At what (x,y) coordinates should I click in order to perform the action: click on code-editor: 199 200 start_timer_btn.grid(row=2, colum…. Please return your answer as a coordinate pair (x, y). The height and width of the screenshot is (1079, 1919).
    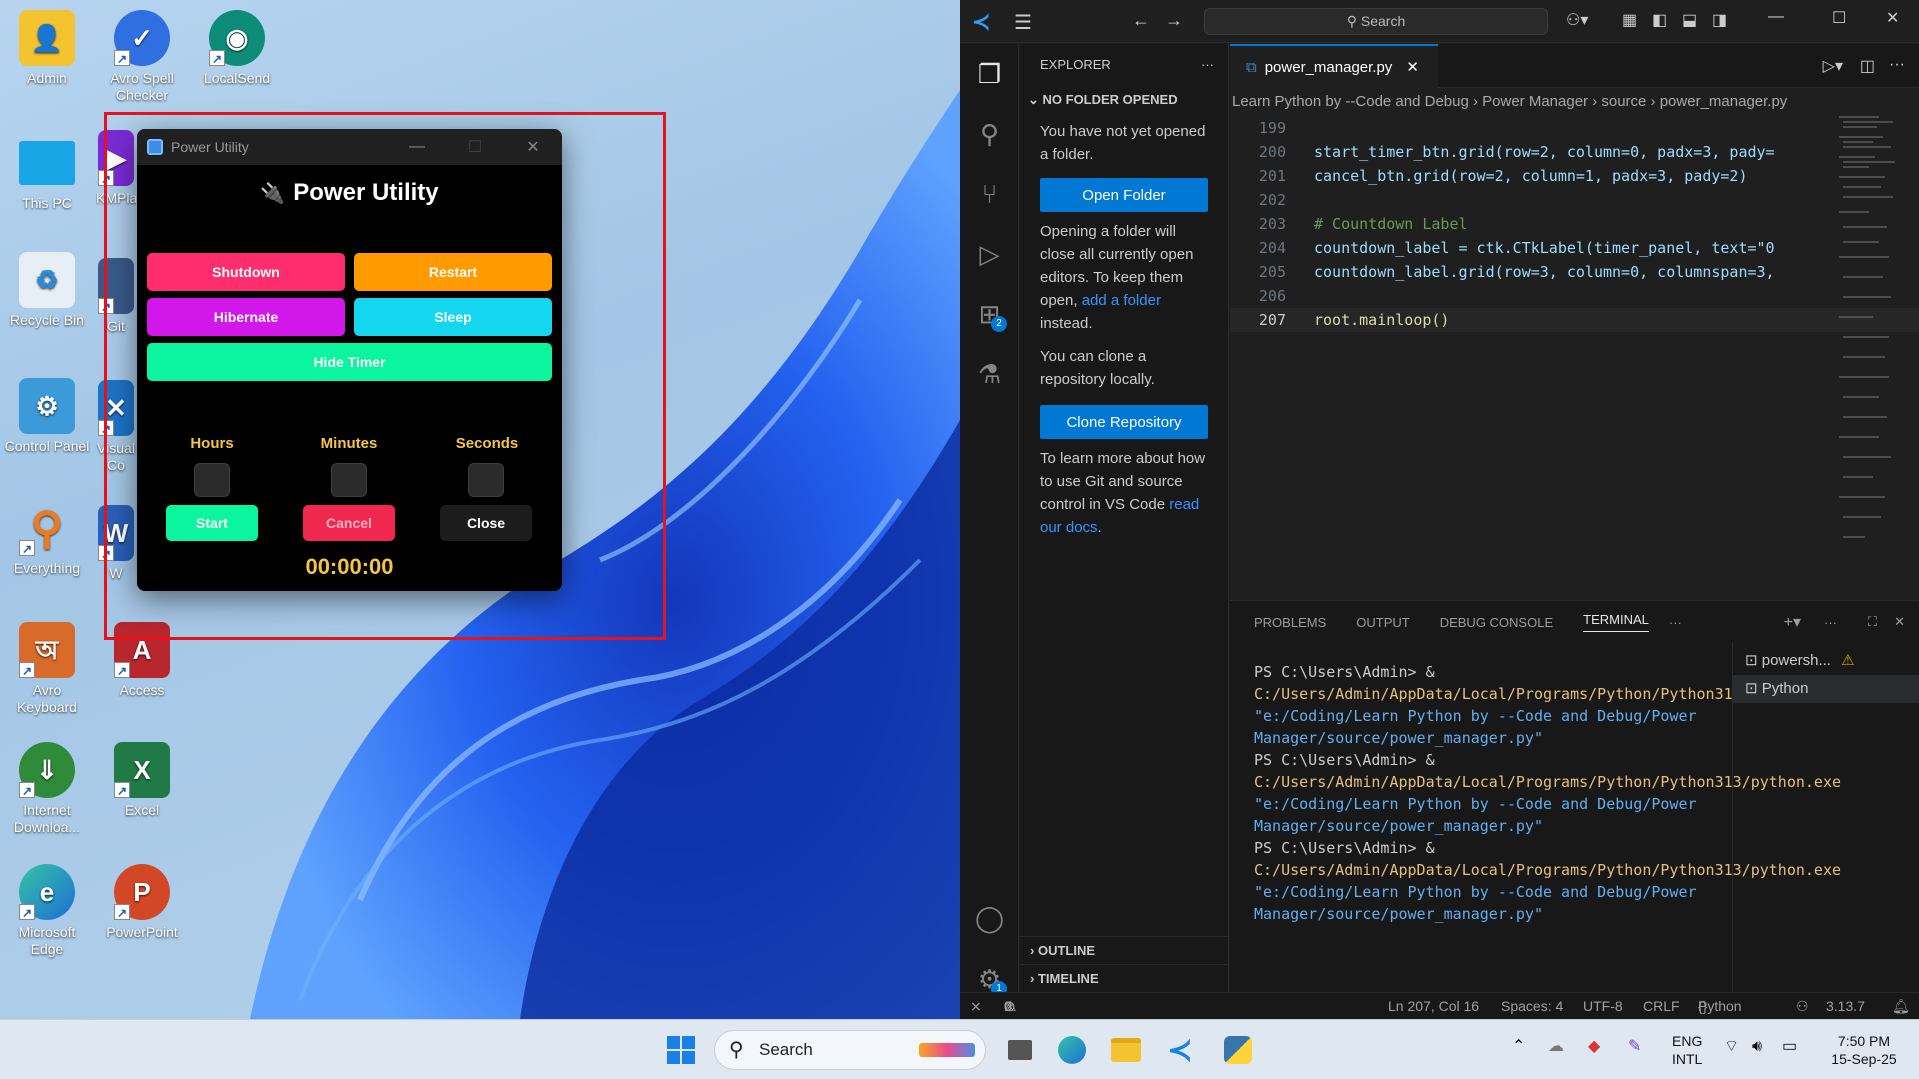
    Looking at the image, I should click on (1574, 224).